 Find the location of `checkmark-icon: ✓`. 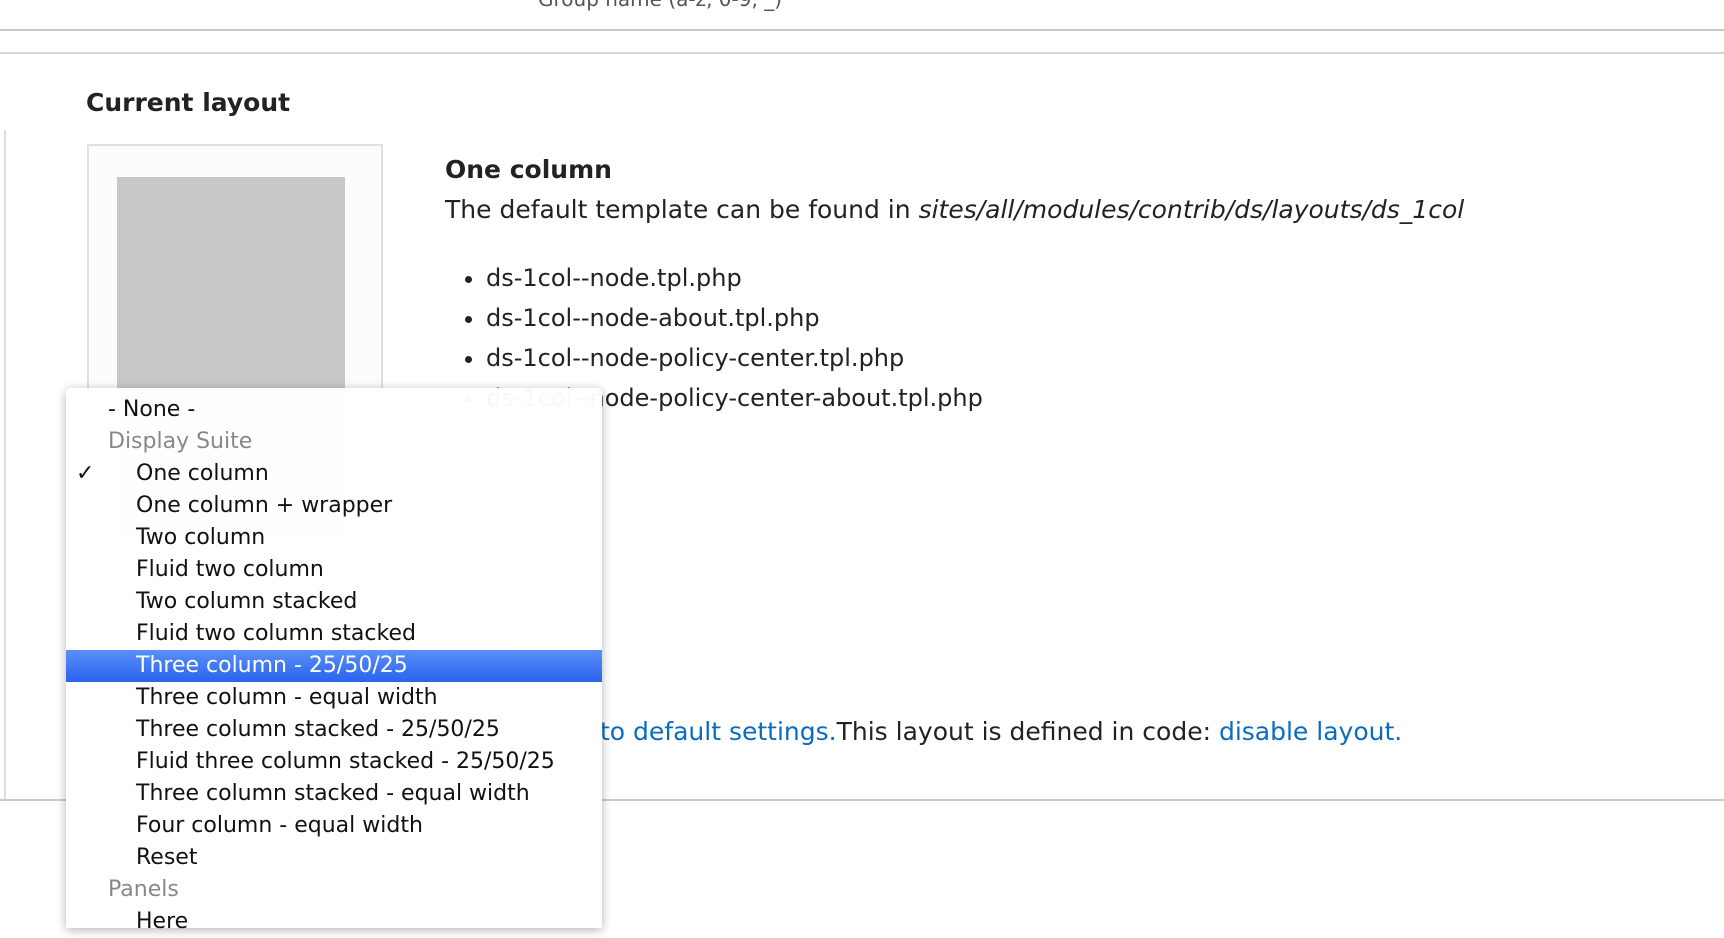

checkmark-icon: ✓ is located at coordinates (85, 473).